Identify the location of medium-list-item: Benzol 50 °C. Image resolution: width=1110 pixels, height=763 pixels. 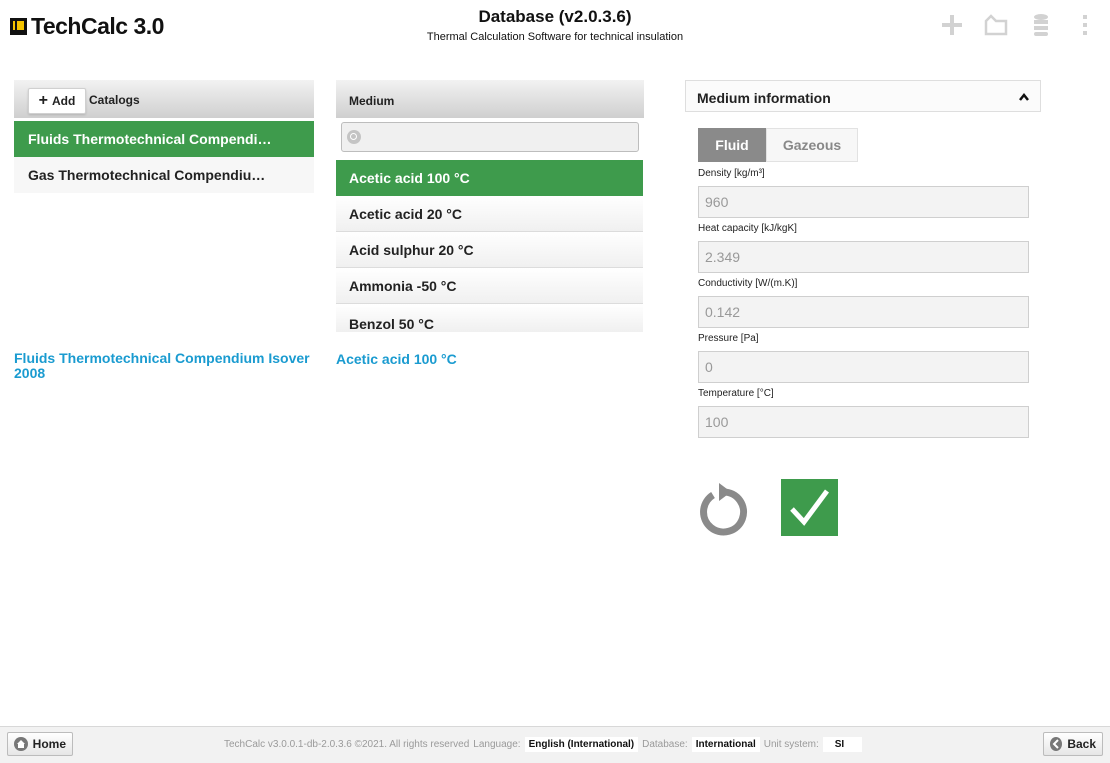
(489, 318).